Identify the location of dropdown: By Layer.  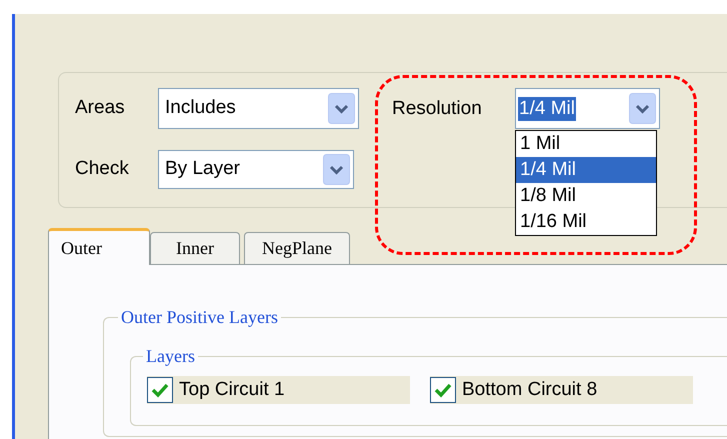
(256, 169).